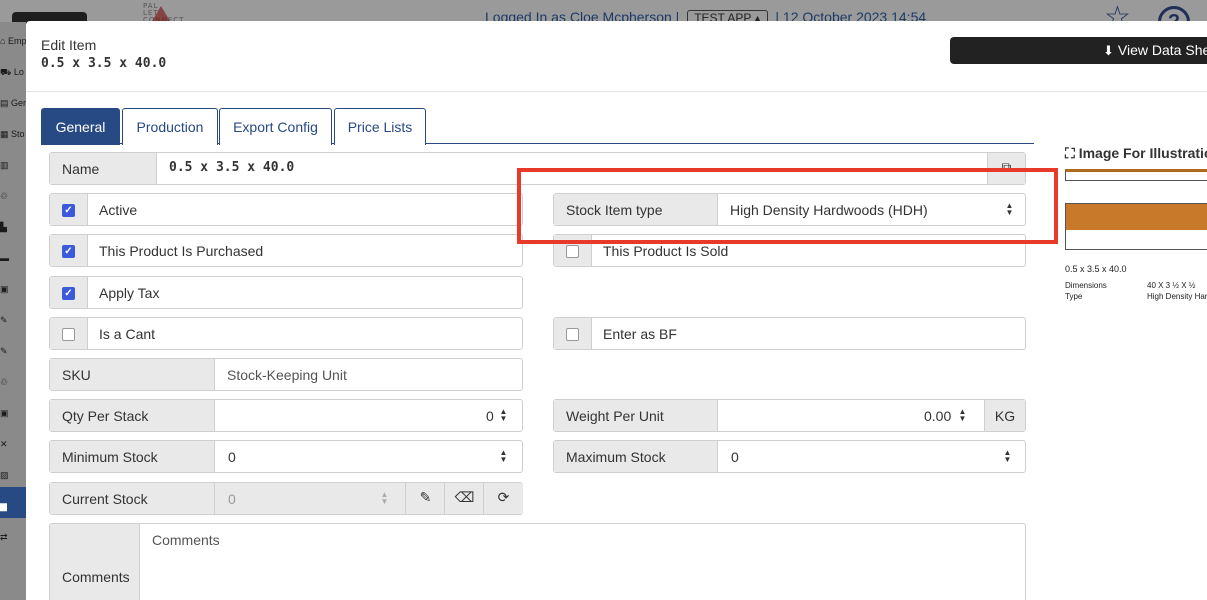 This screenshot has height=600, width=1207. What do you see at coordinates (13, 502) in the screenshot?
I see `sidebar-item-active: ▆` at bounding box center [13, 502].